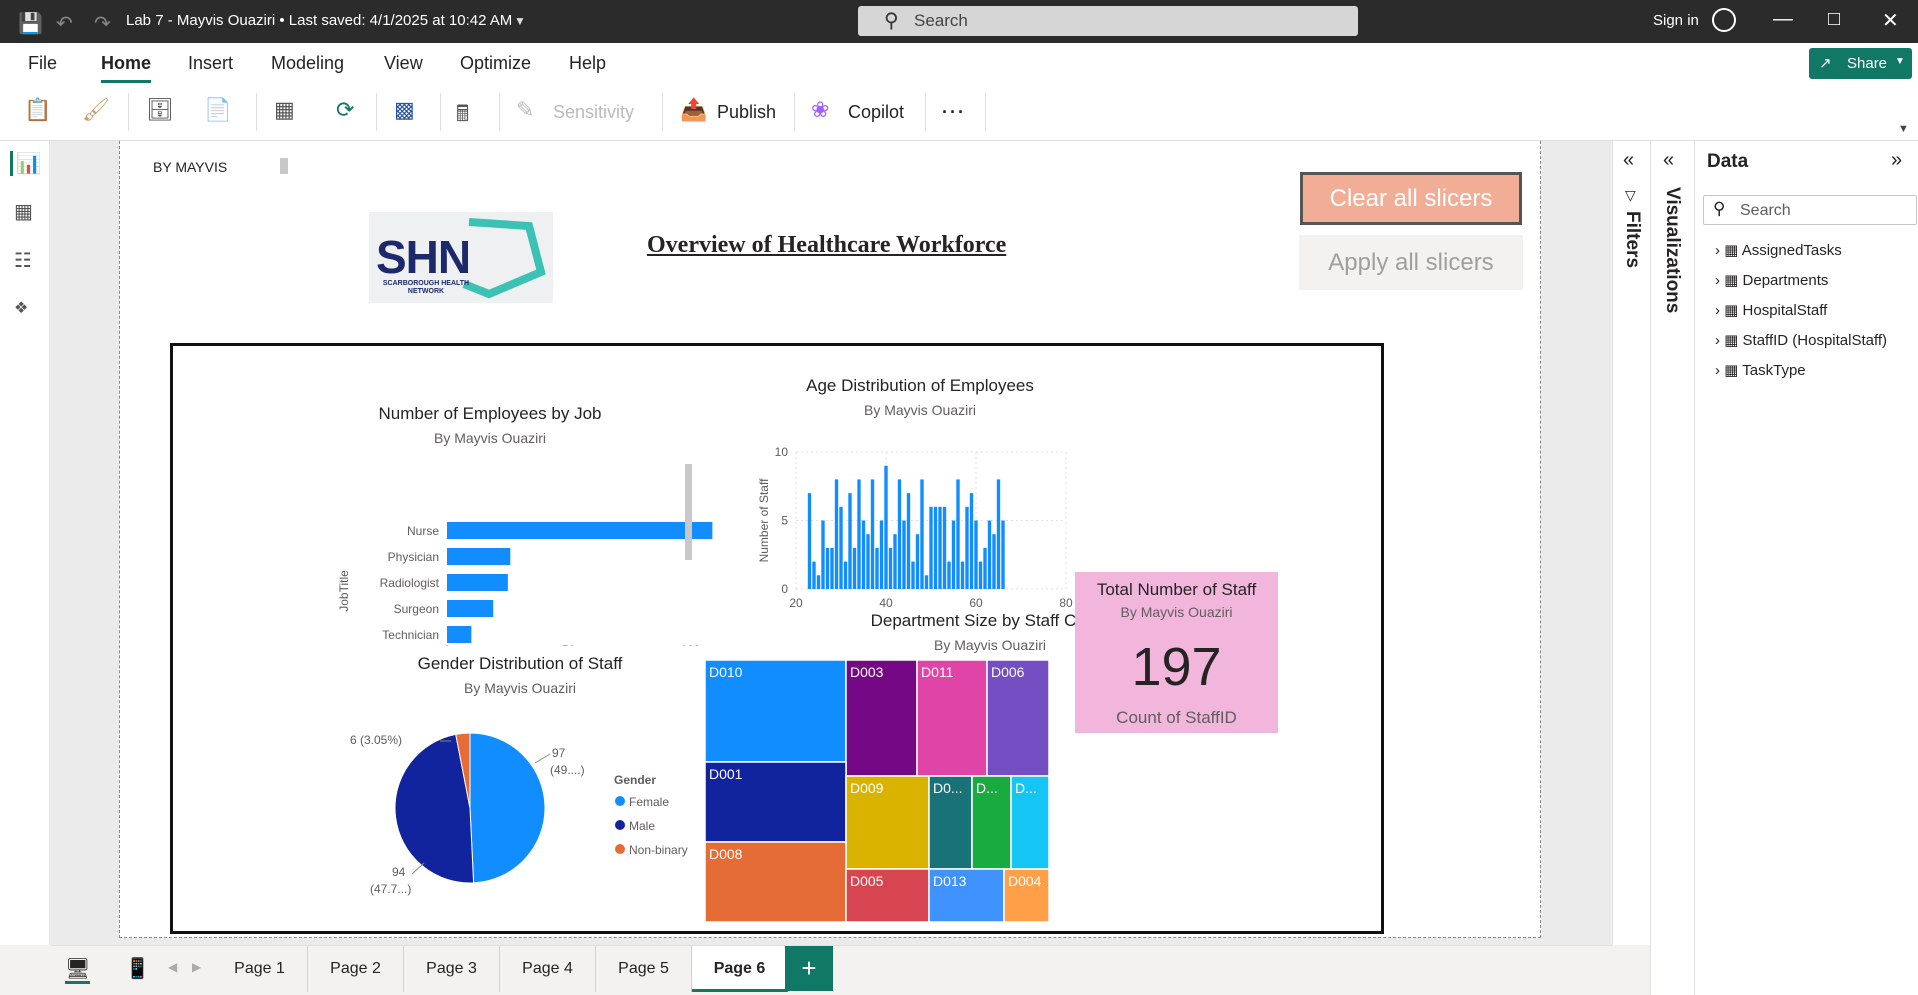  What do you see at coordinates (740, 969) in the screenshot?
I see `page-tab-active: Page 6` at bounding box center [740, 969].